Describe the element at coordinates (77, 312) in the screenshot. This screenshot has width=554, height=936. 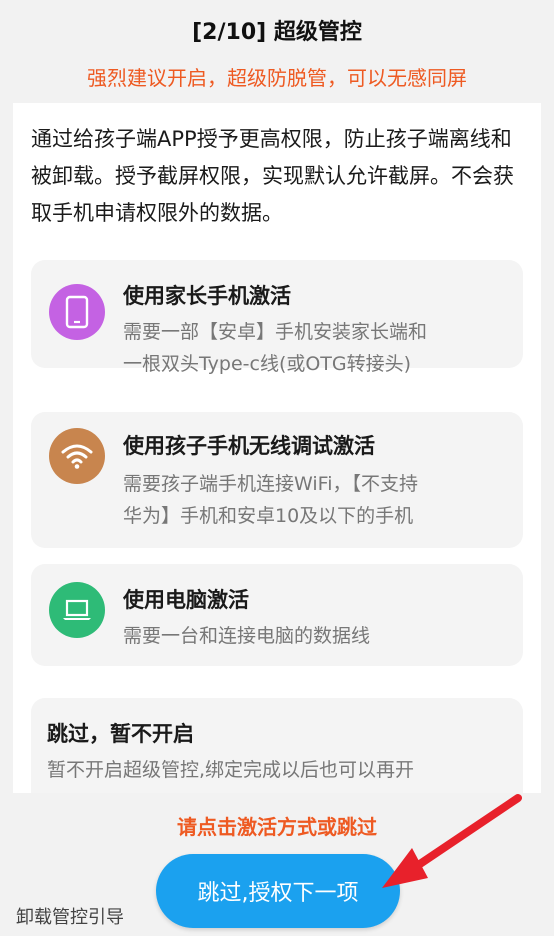
I see `phone-icon` at that location.